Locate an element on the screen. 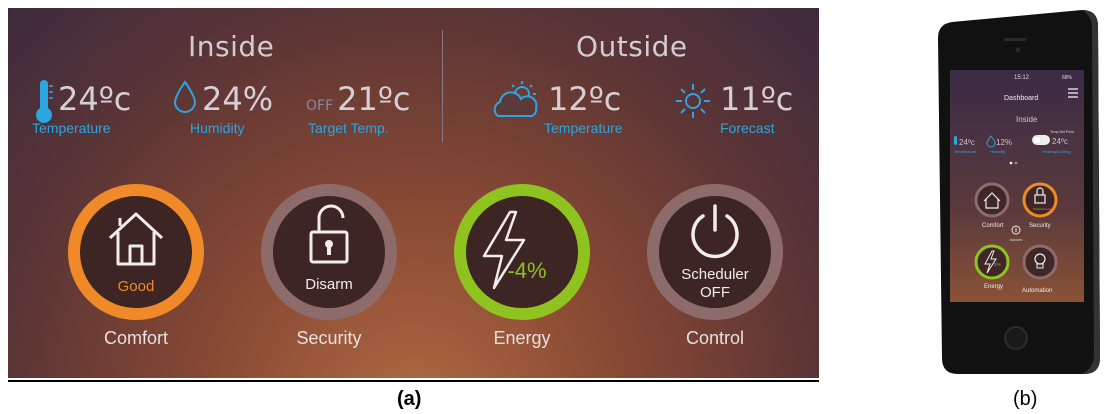 Image resolution: width=1109 pixels, height=414 pixels. caption-a: (a) is located at coordinates (409, 399).